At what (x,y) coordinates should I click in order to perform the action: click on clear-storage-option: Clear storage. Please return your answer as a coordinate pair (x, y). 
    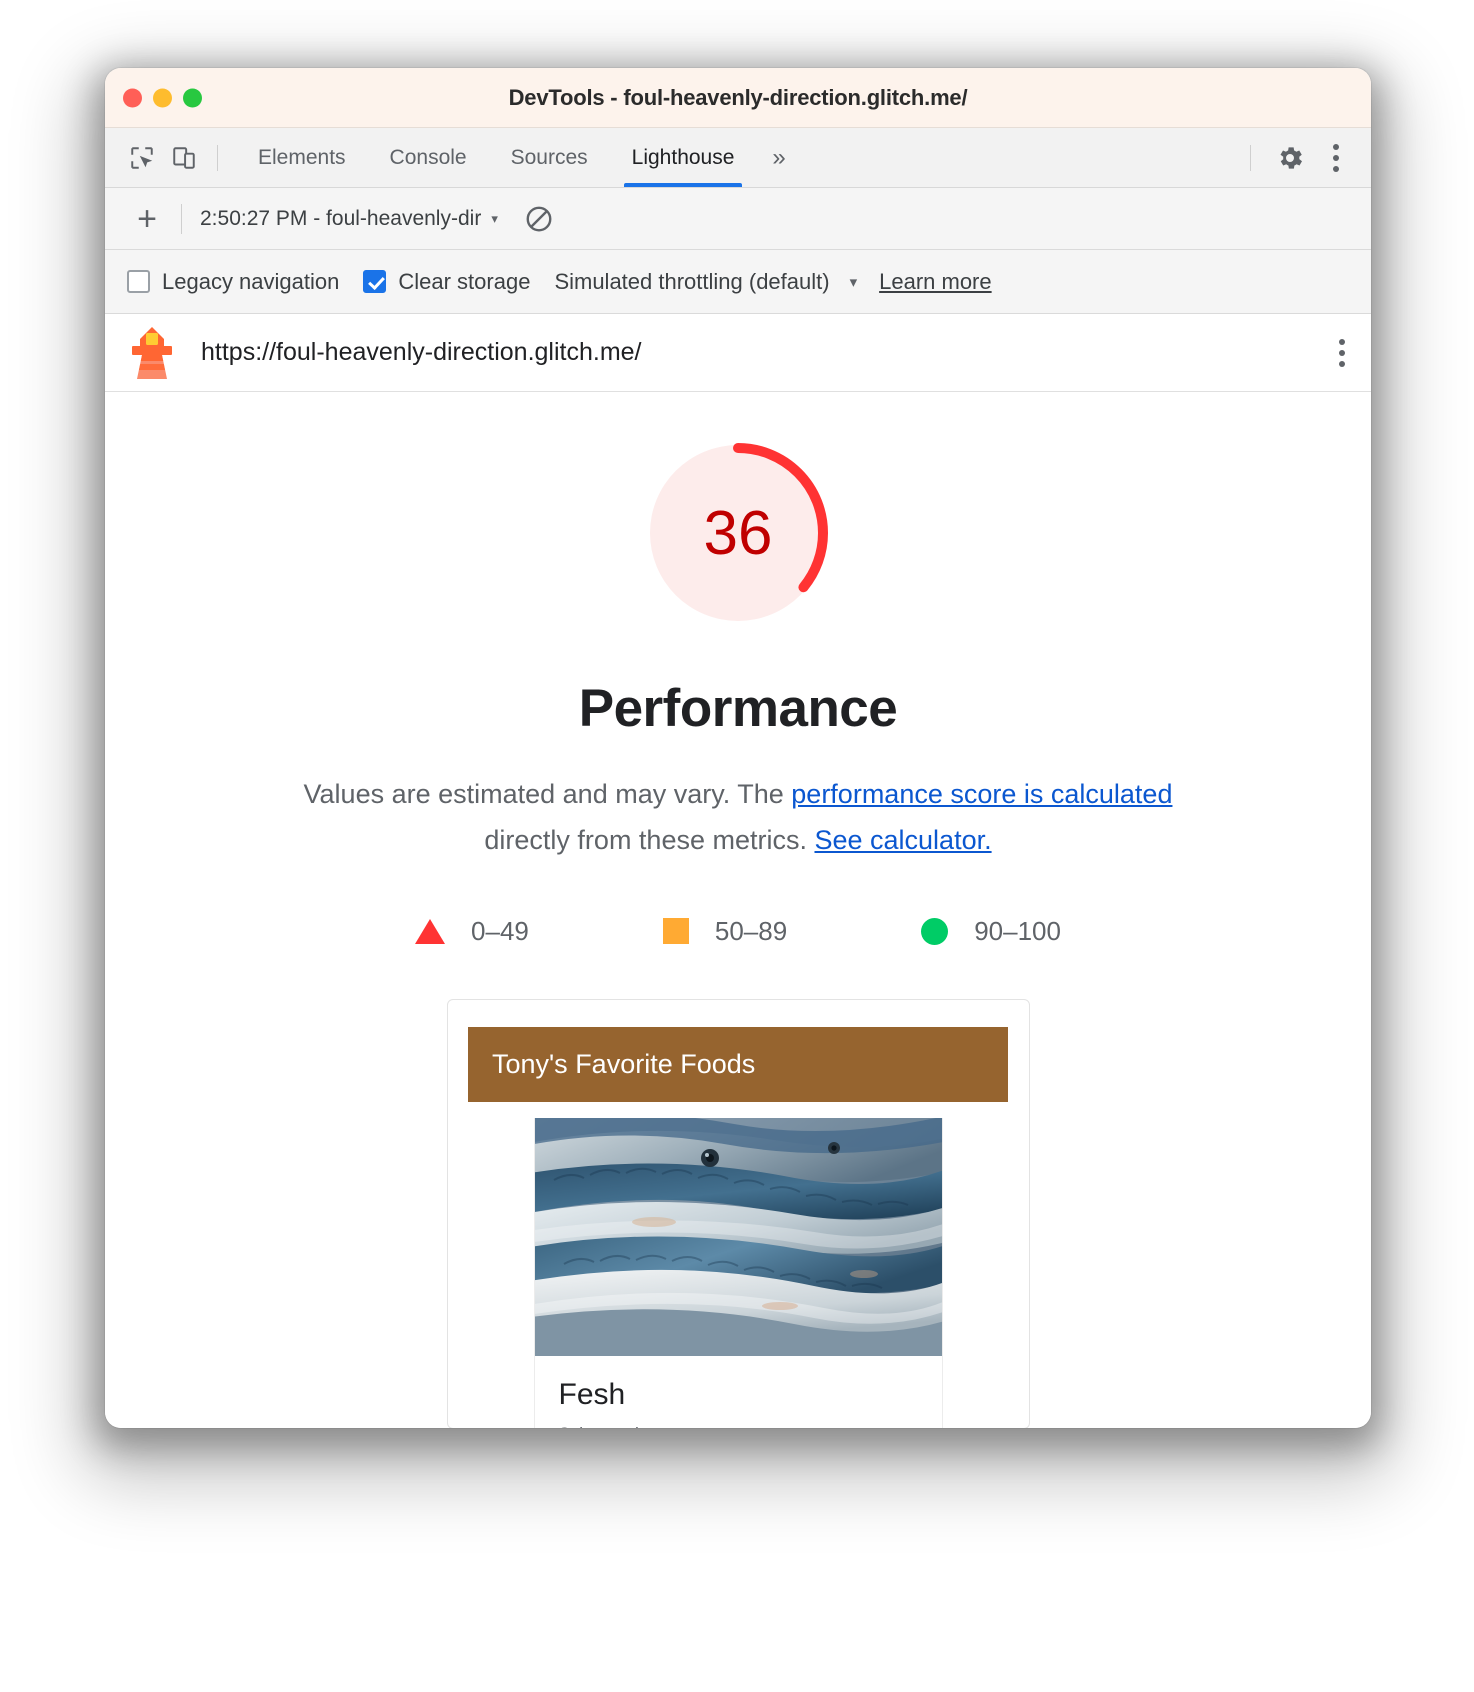
    Looking at the image, I should click on (446, 282).